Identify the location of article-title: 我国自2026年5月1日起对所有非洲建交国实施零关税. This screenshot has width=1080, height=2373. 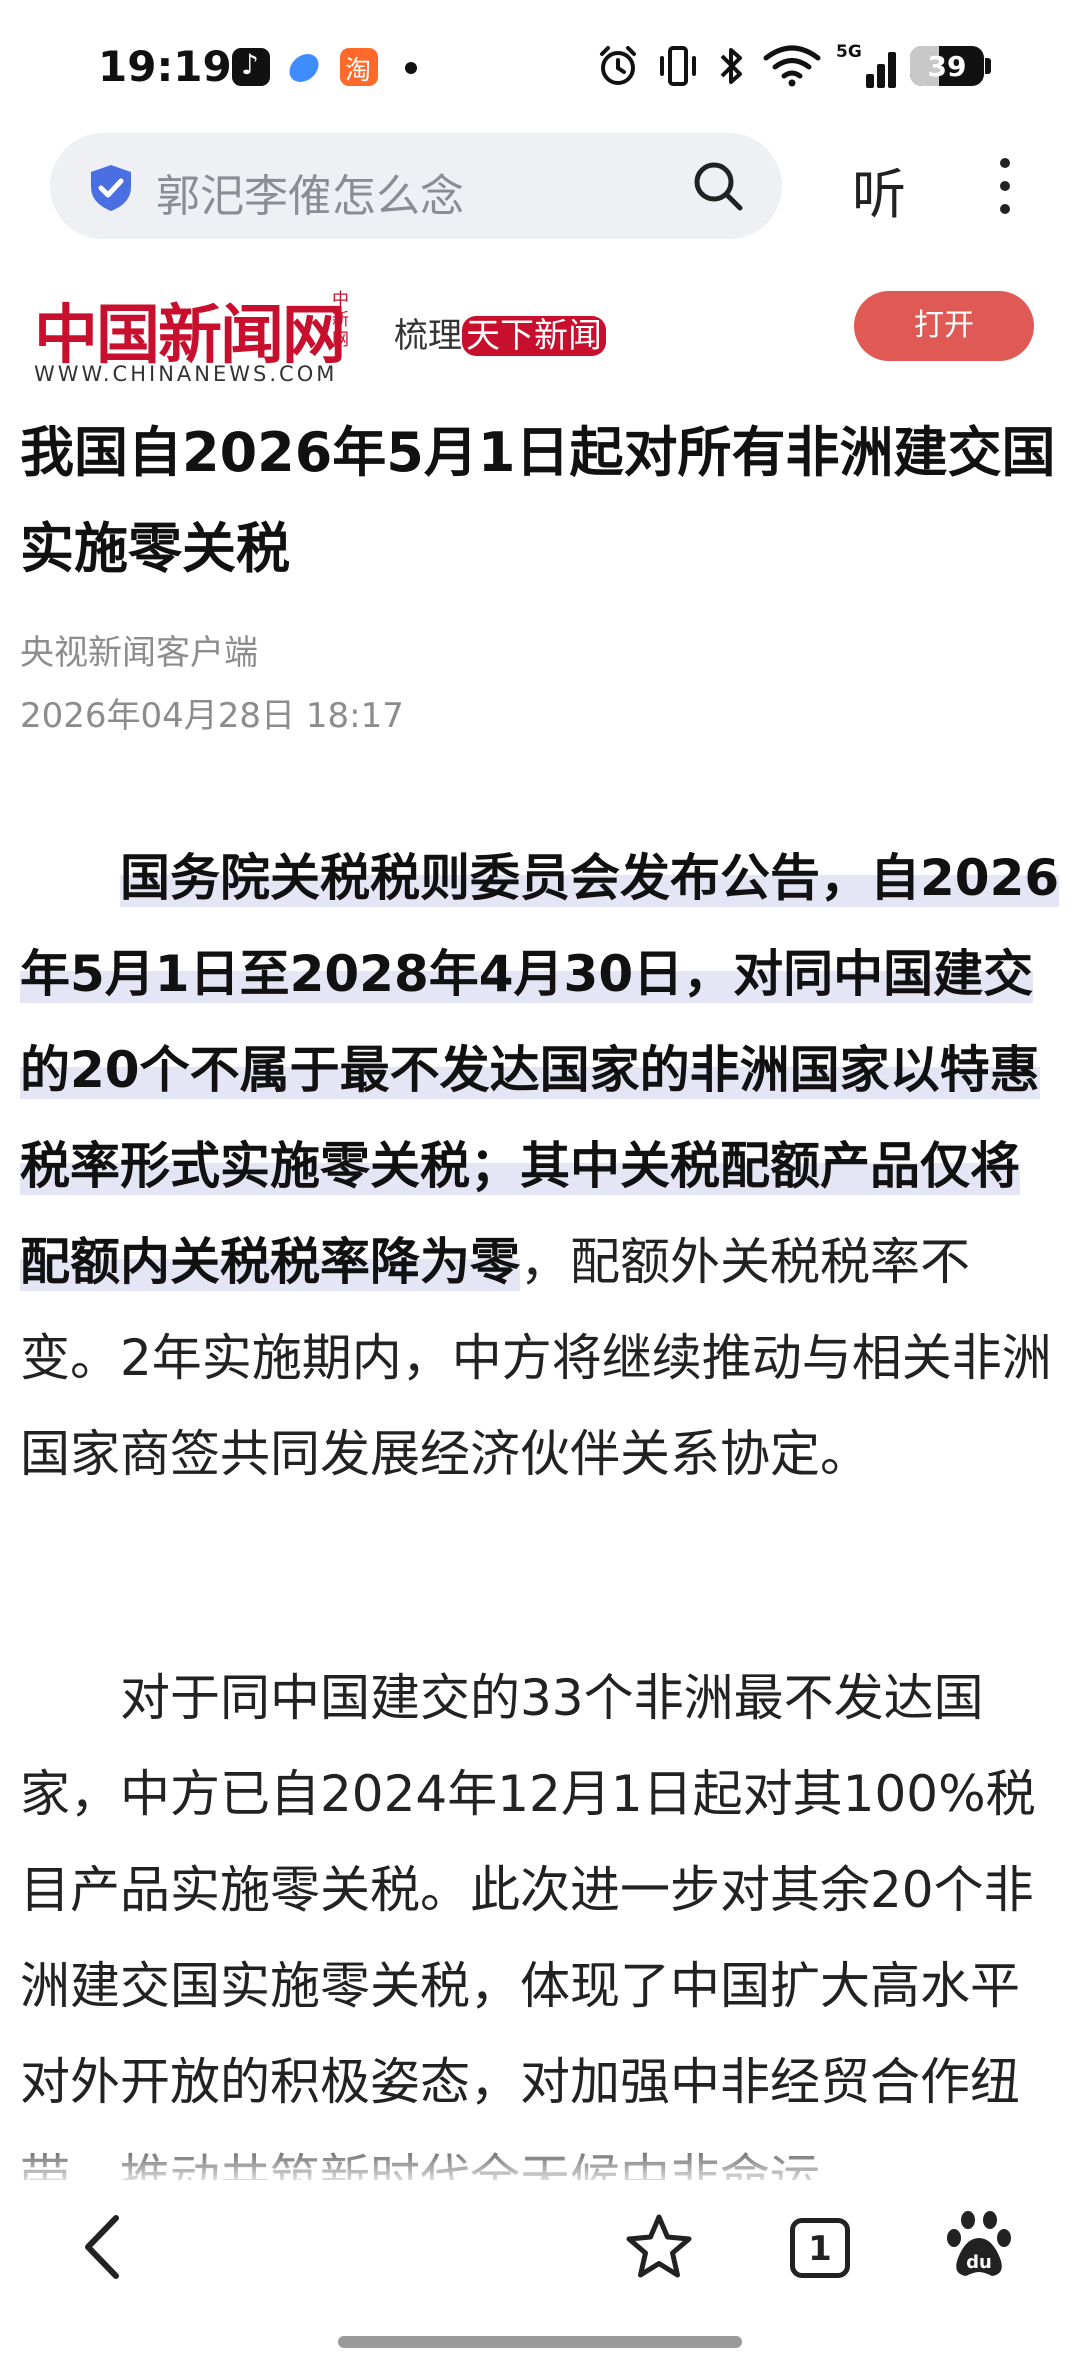
(538, 500).